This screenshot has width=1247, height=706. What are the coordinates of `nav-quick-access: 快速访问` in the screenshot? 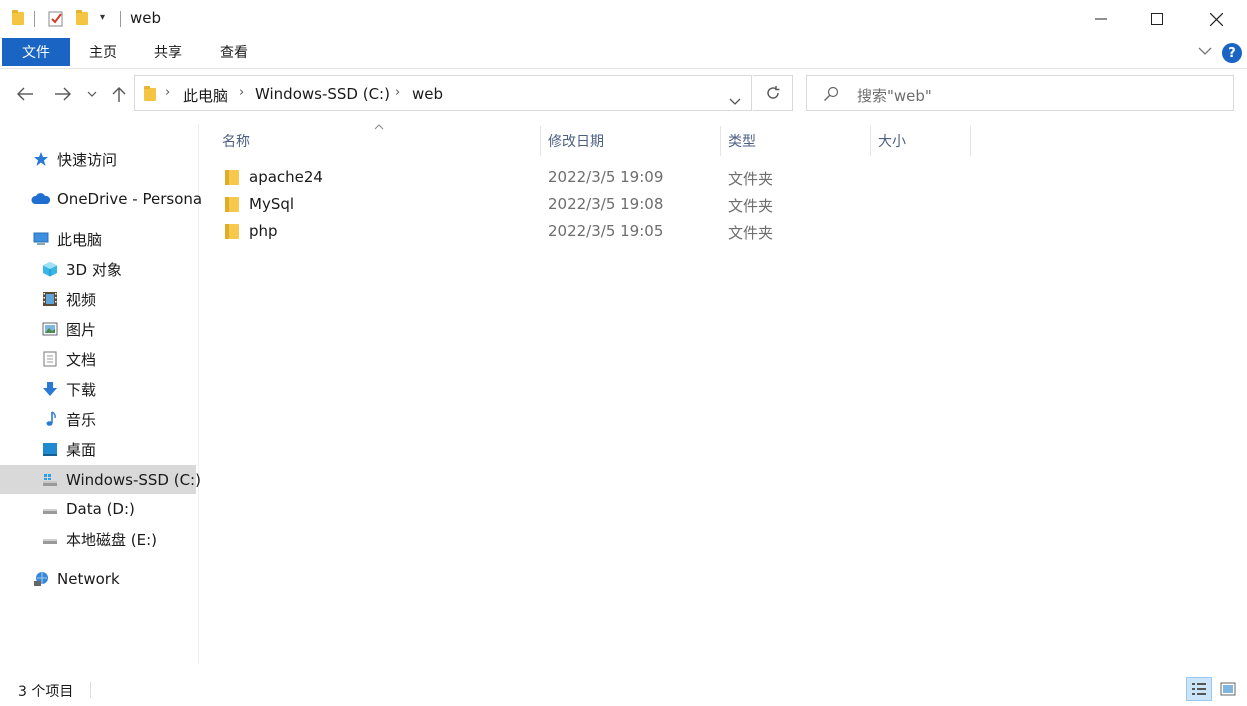 It's located at (75, 159).